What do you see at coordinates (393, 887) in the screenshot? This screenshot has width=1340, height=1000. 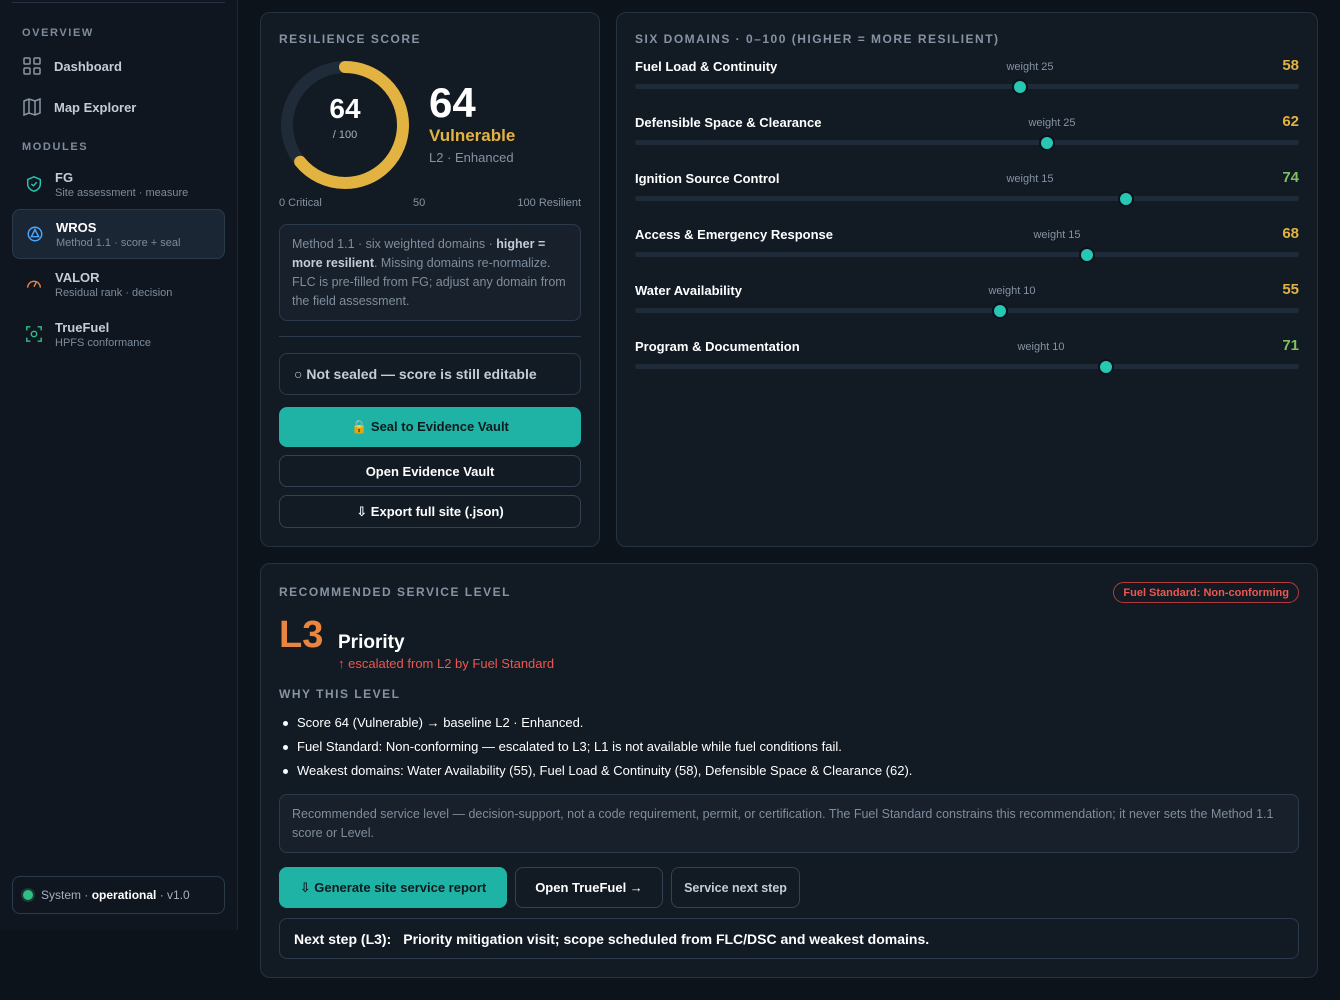 I see `generate-report-button: ⇩ Generate site service report` at bounding box center [393, 887].